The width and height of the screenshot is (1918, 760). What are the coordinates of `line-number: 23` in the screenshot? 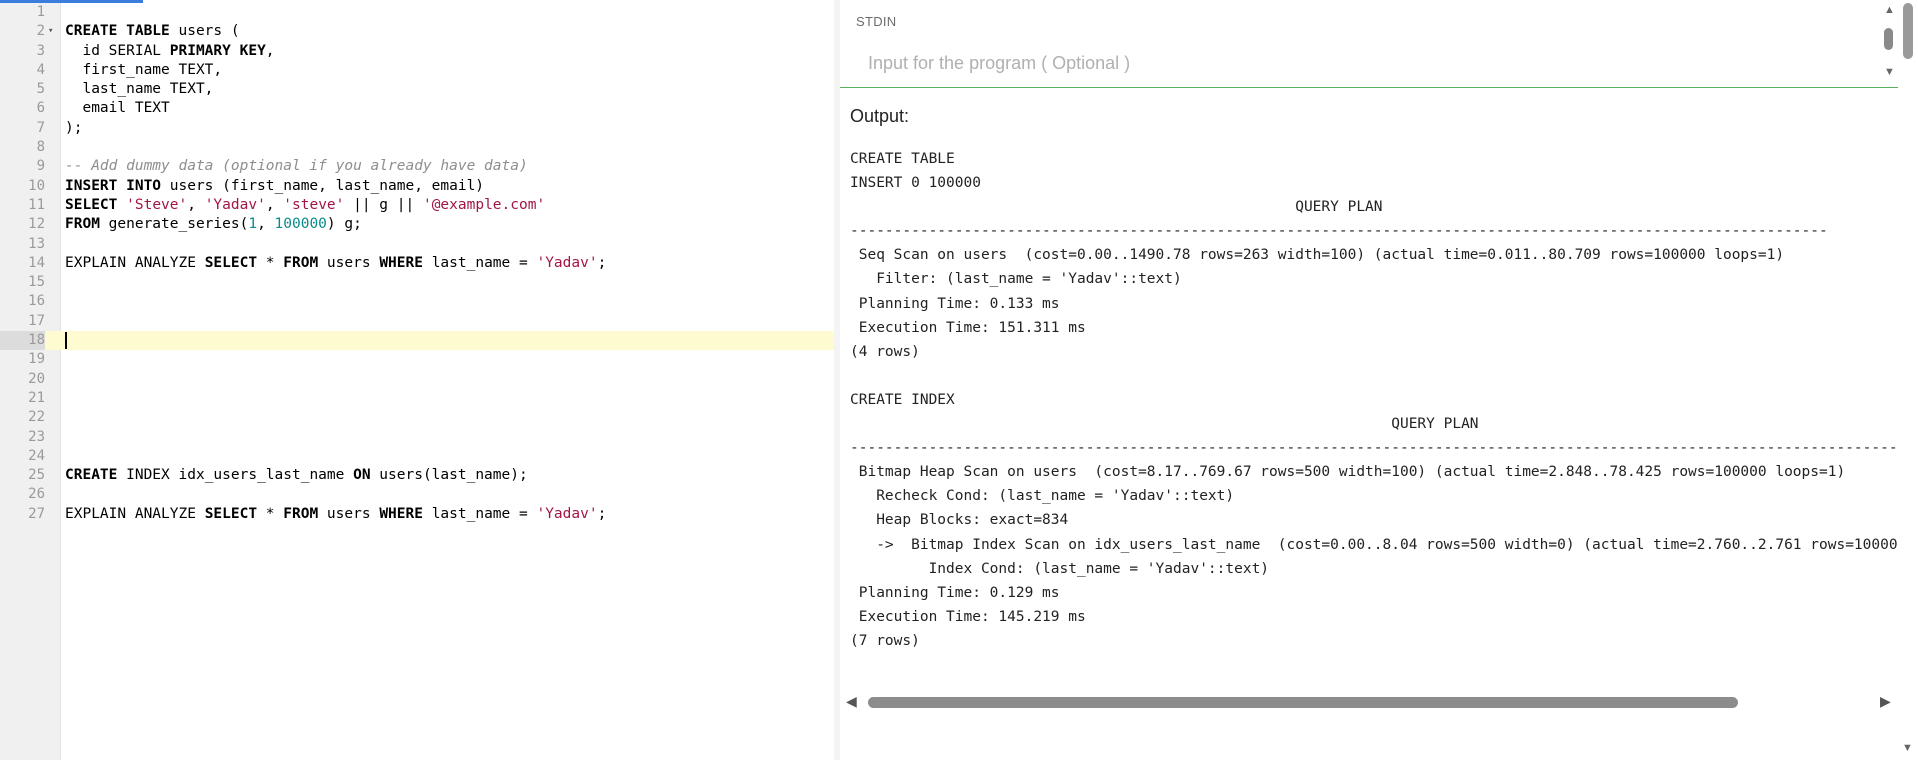 It's located at (36, 436).